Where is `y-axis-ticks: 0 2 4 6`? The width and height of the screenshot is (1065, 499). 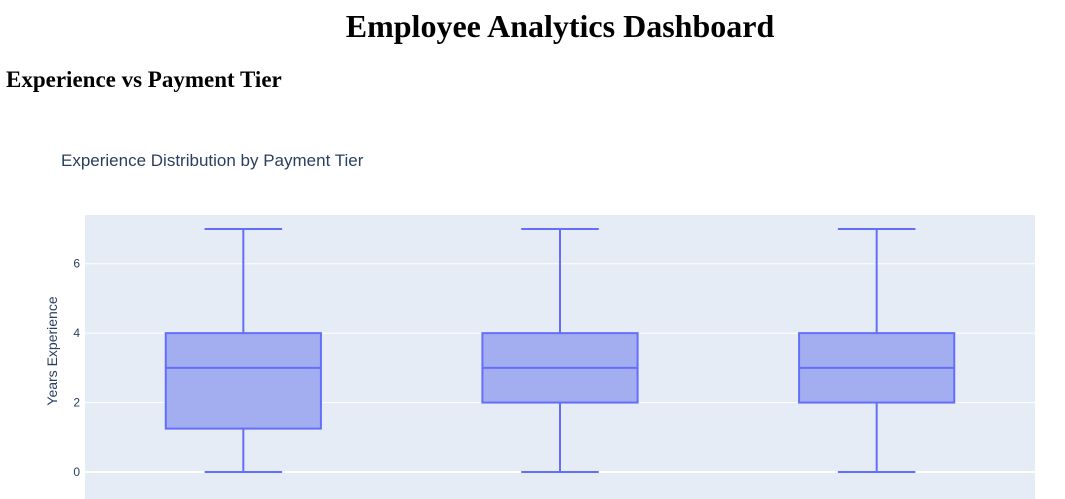
y-axis-ticks: 0 2 4 6 is located at coordinates (76, 368).